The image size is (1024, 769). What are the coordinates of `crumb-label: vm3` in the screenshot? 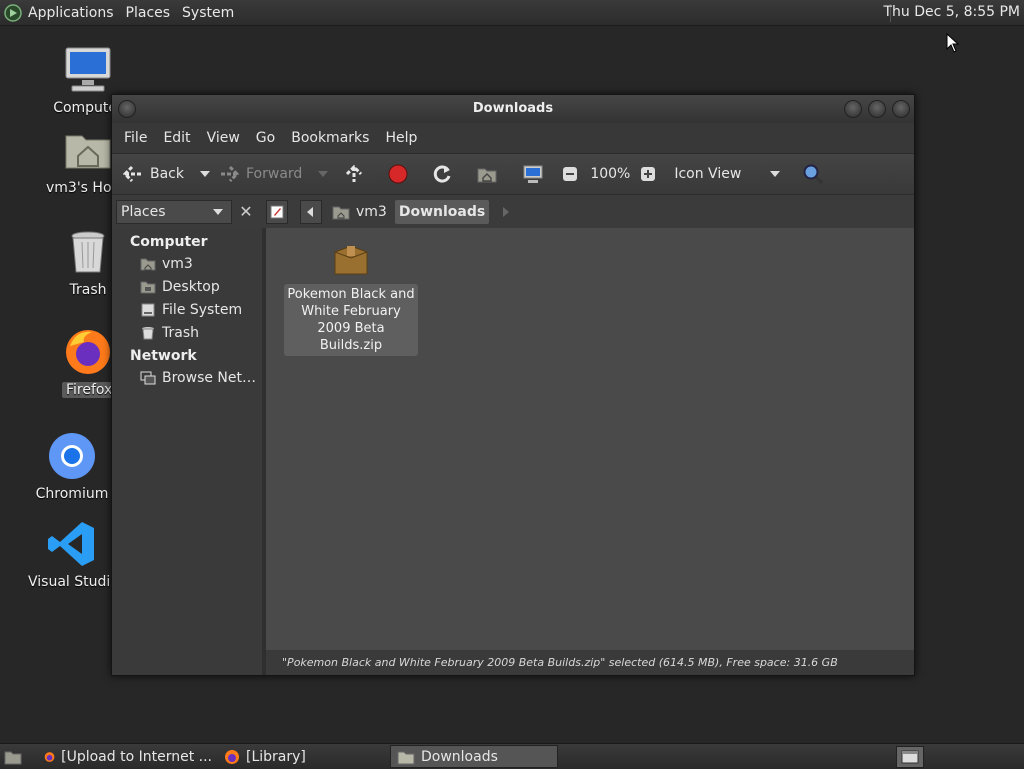 It's located at (371, 212).